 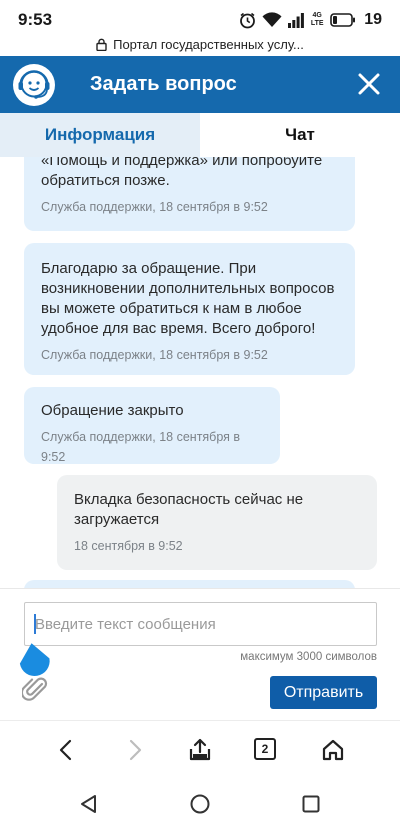 What do you see at coordinates (163, 84) in the screenshot?
I see `chat-title: Задать вопрос` at bounding box center [163, 84].